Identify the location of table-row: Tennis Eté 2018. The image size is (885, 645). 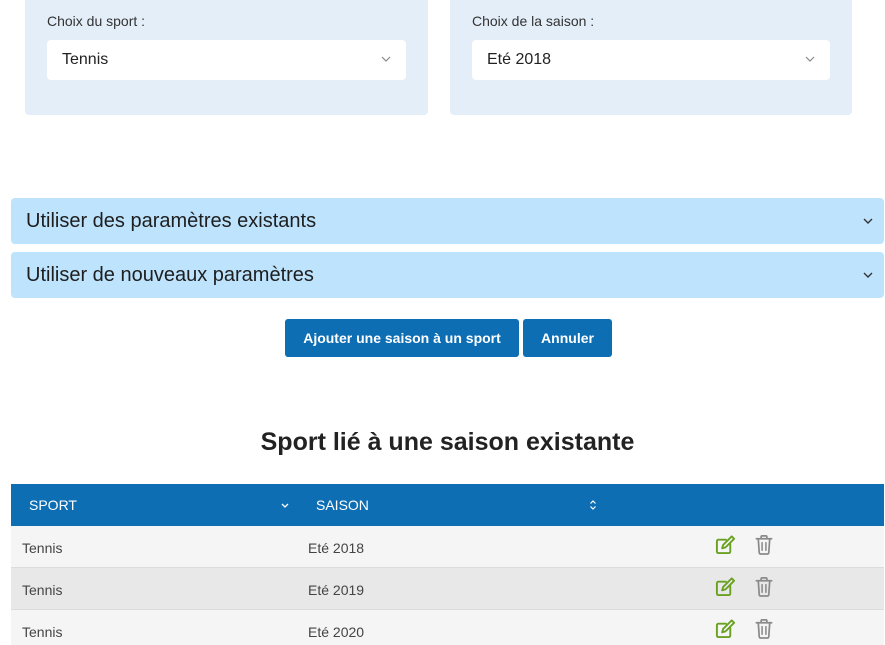
(447, 547).